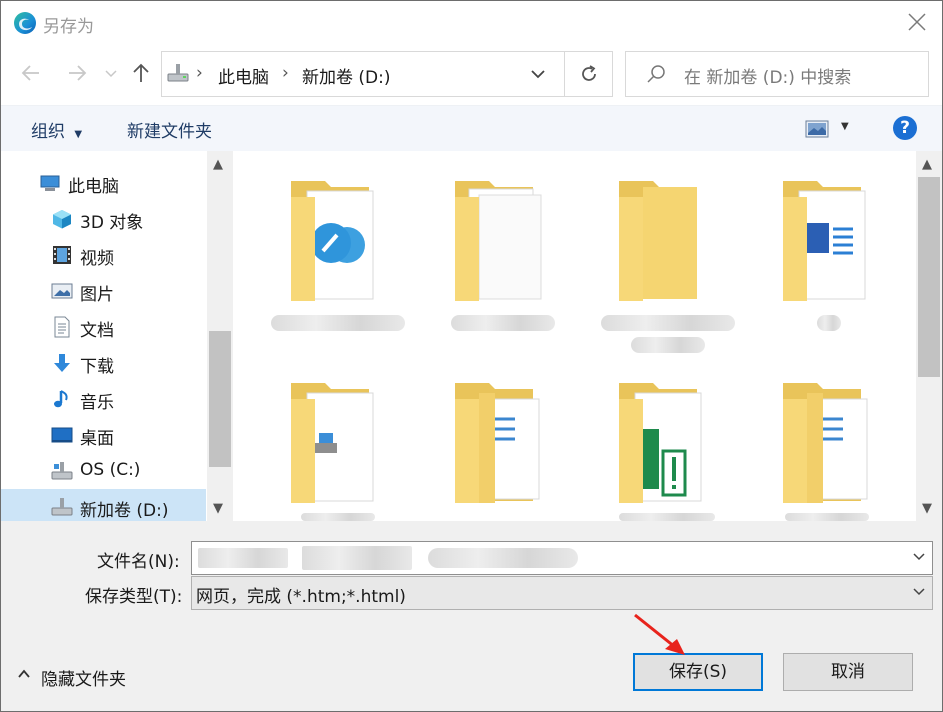 The height and width of the screenshot is (712, 943). I want to click on sidebar-item-documents: 文档, so click(103, 327).